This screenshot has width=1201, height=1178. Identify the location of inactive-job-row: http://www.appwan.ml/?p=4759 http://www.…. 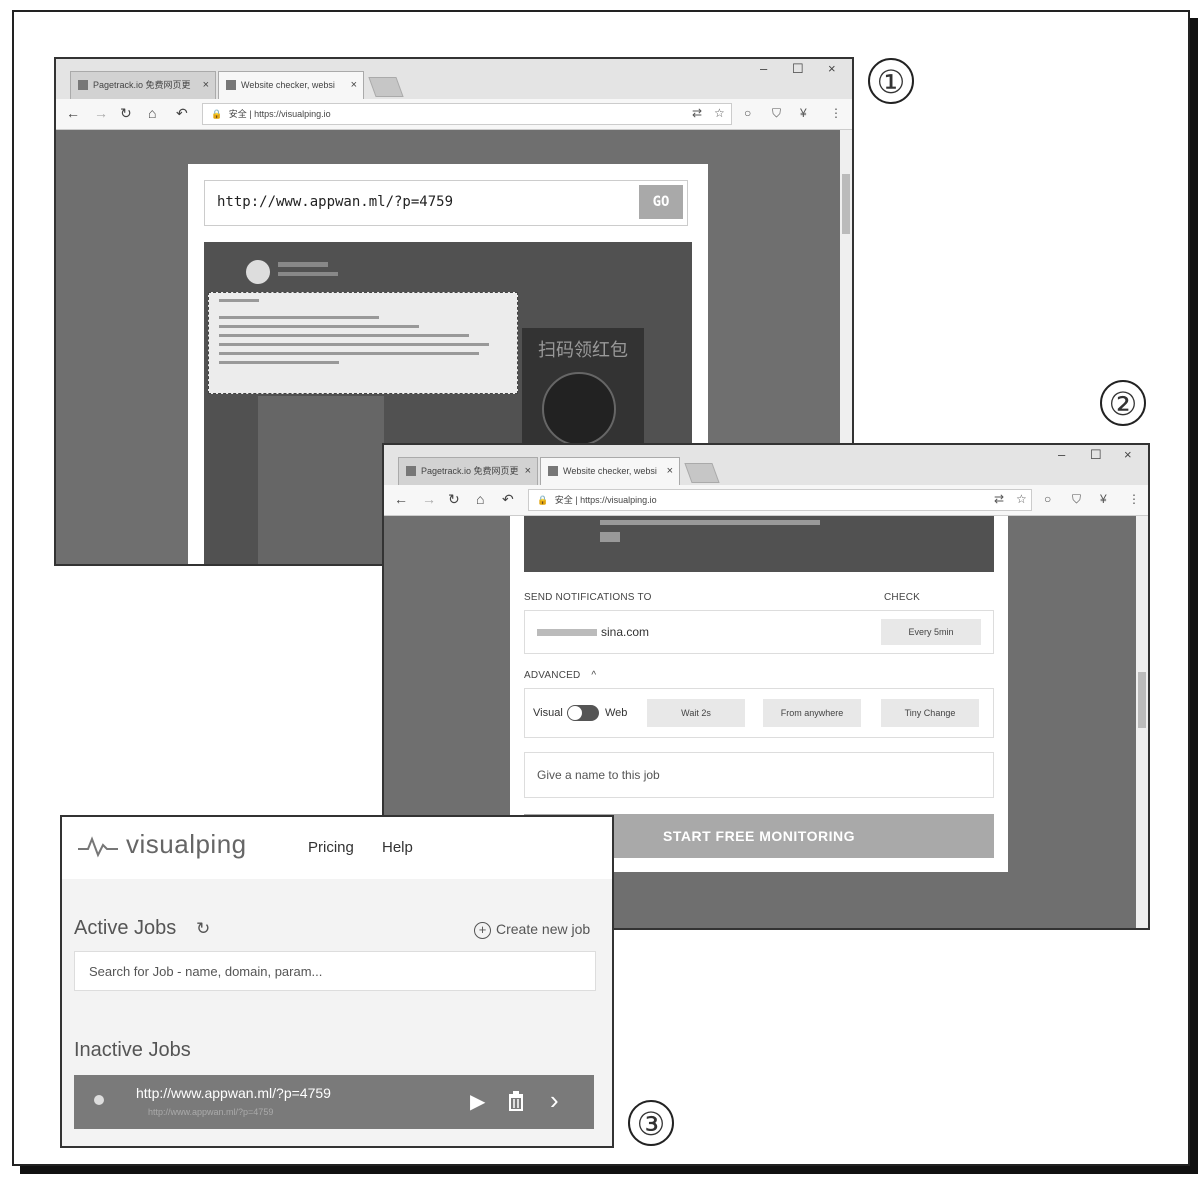
(334, 1102).